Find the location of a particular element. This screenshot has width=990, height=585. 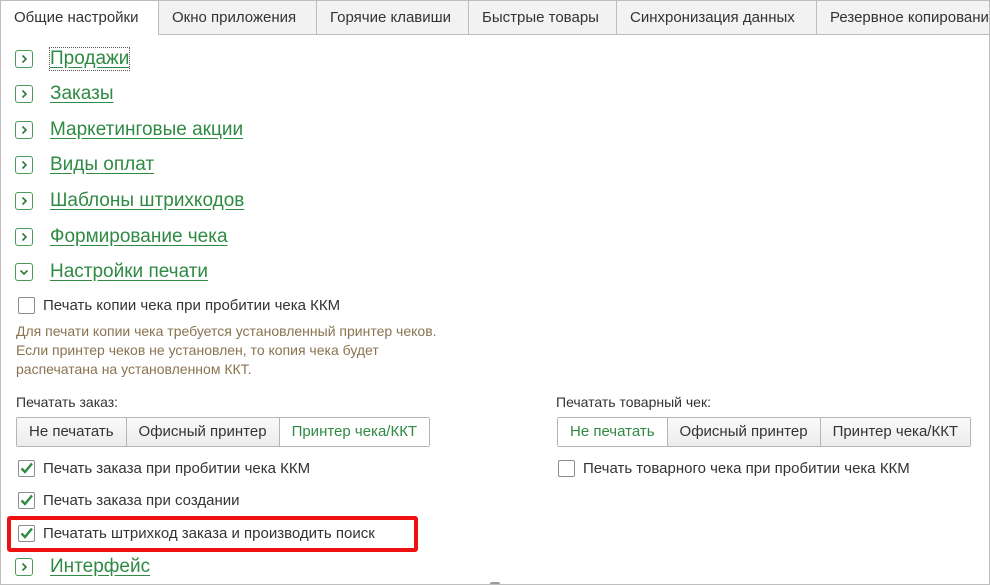

copy-receipt-label: Печать копии чека при пробитии чека ККМ is located at coordinates (192, 305).